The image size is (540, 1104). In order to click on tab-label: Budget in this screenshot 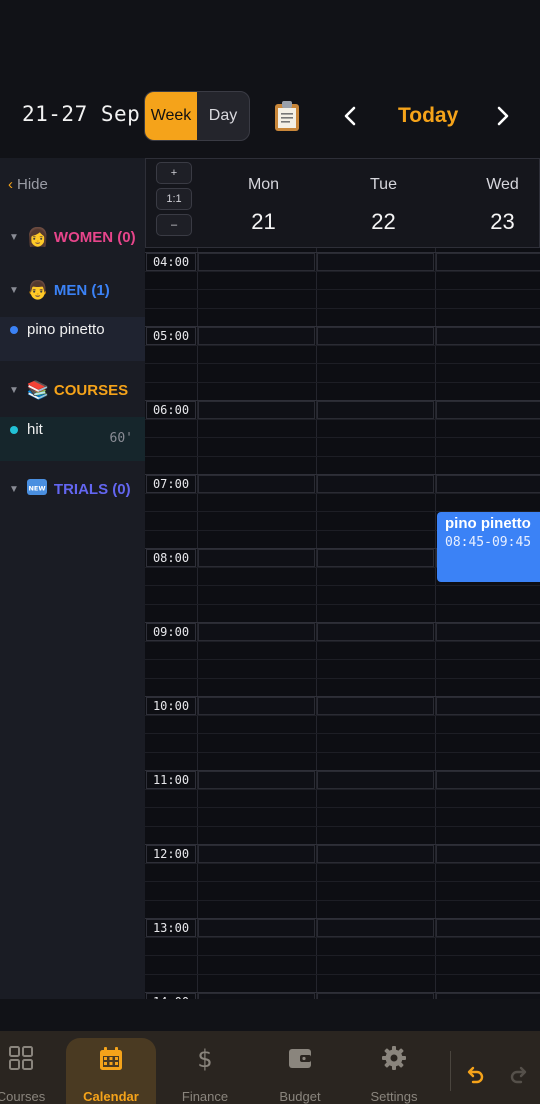, I will do `click(300, 1096)`.